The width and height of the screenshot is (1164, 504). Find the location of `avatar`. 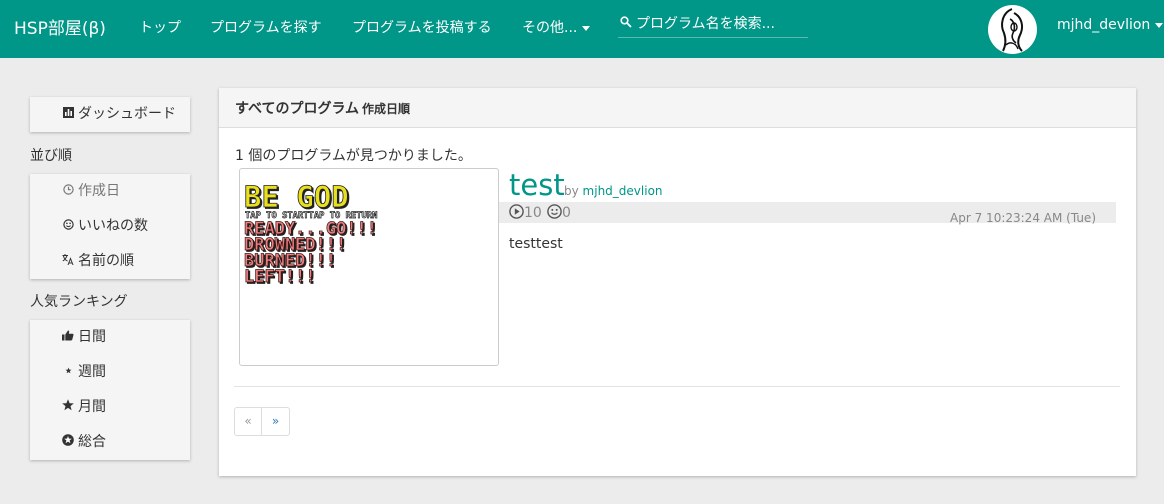

avatar is located at coordinates (1012, 29).